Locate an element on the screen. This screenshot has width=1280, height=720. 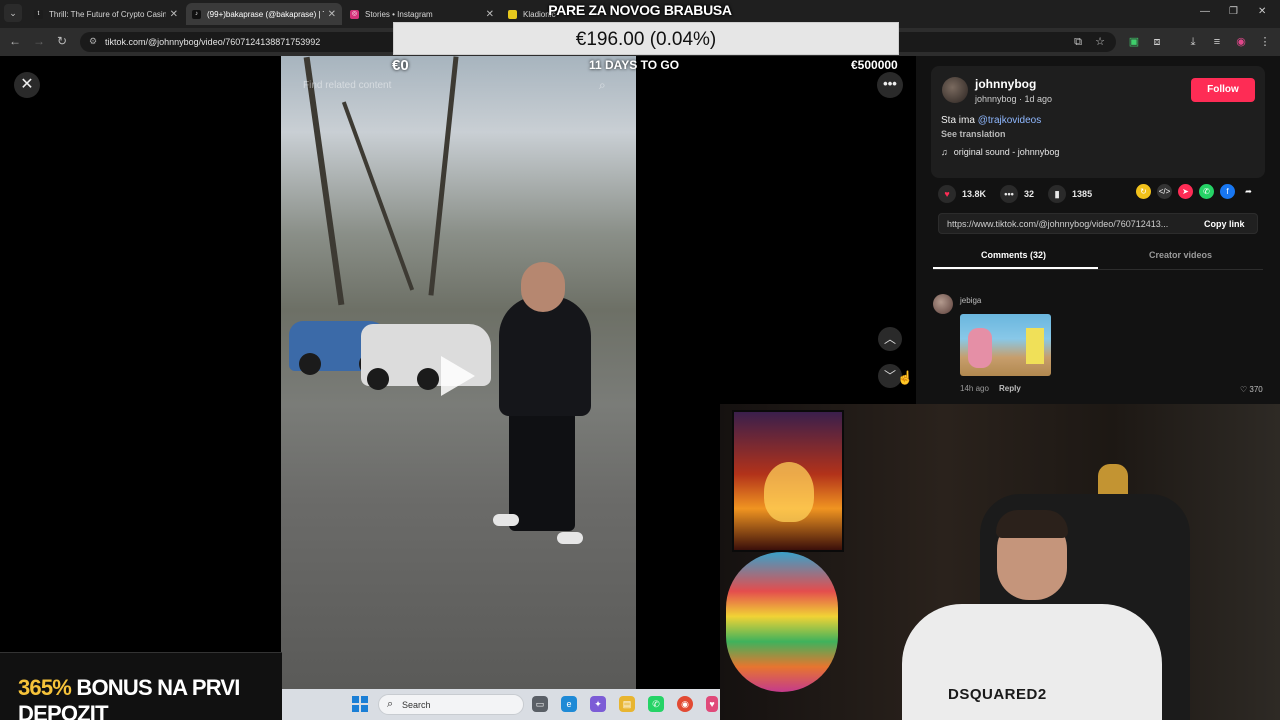
heart-outline-icon: ♡ is located at coordinates (1245, 389).